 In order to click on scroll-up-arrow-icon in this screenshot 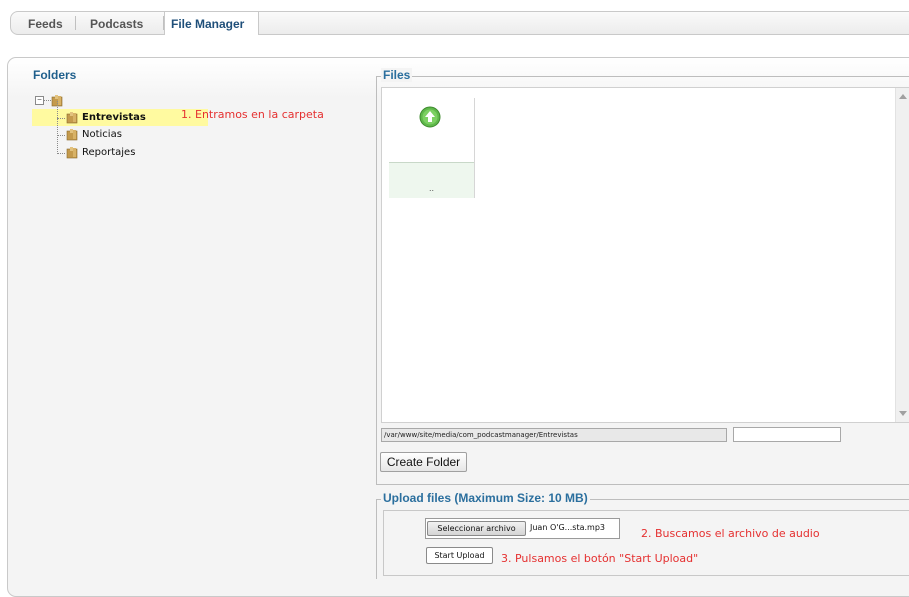, I will do `click(903, 96)`.